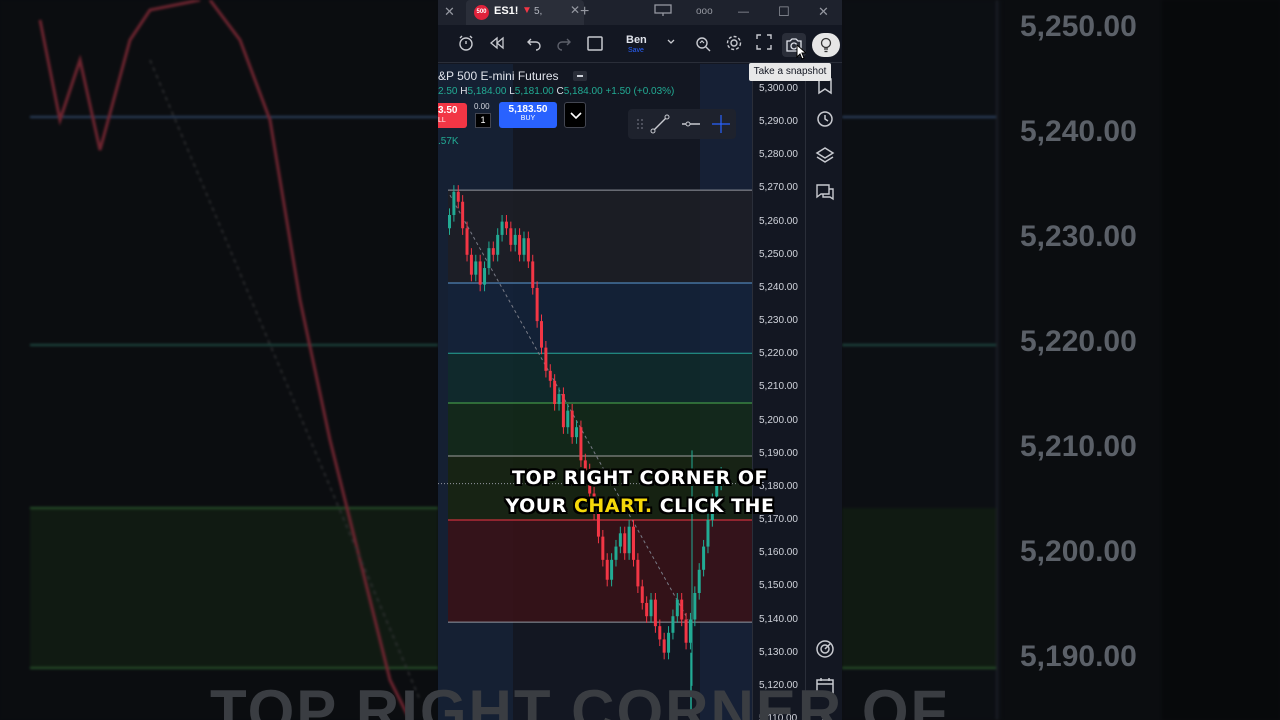 The height and width of the screenshot is (720, 1280). What do you see at coordinates (584, 12) in the screenshot?
I see `new-tab-button: +` at bounding box center [584, 12].